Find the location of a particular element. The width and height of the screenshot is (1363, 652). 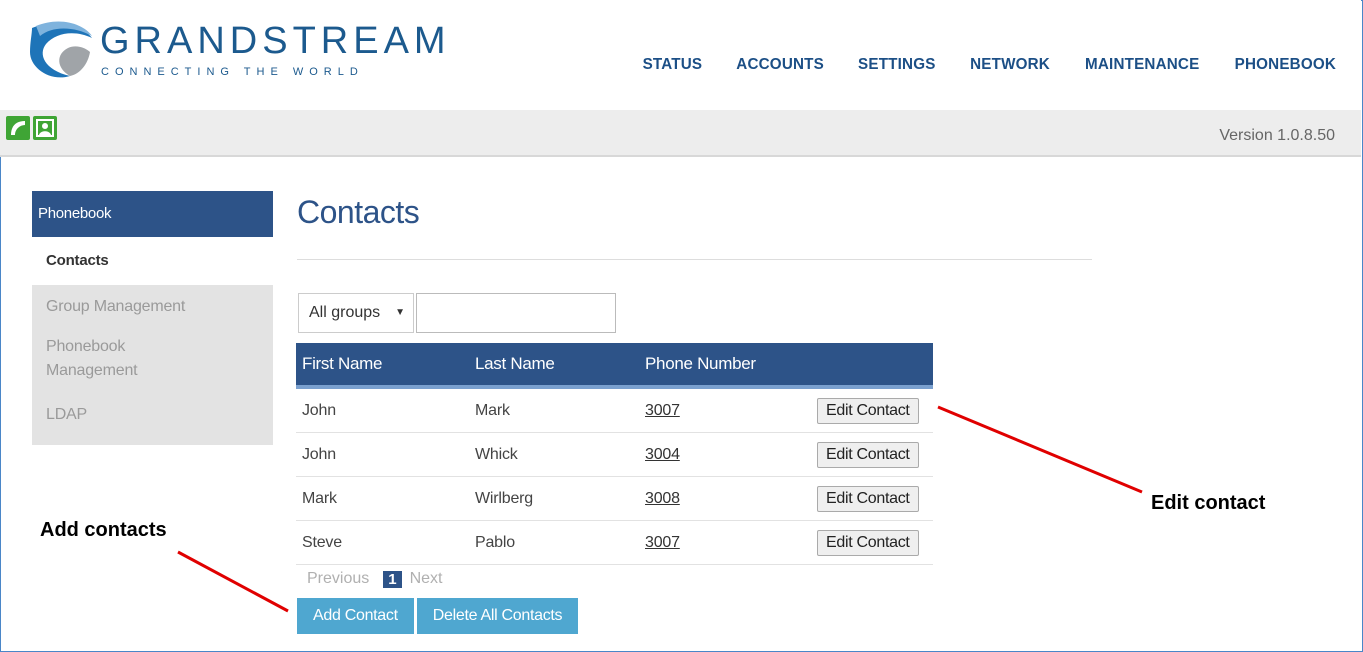

delete-all-contacts-button: Delete All Contacts is located at coordinates (497, 616).